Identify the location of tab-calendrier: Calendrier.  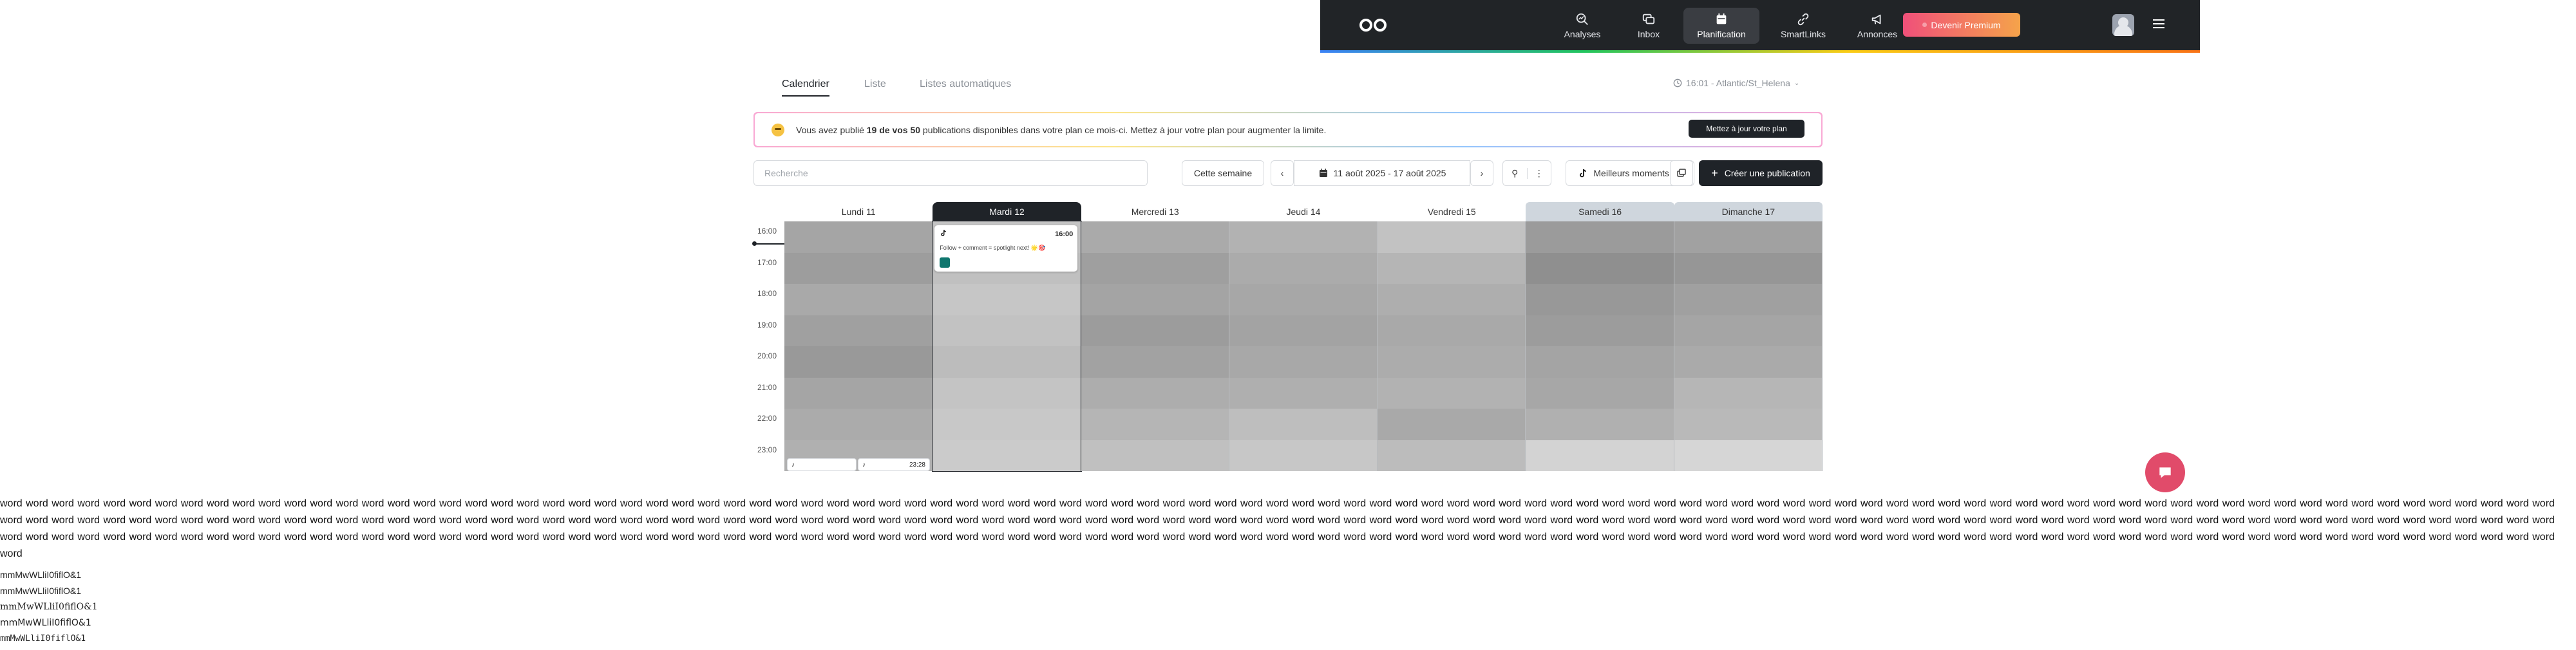
(806, 88).